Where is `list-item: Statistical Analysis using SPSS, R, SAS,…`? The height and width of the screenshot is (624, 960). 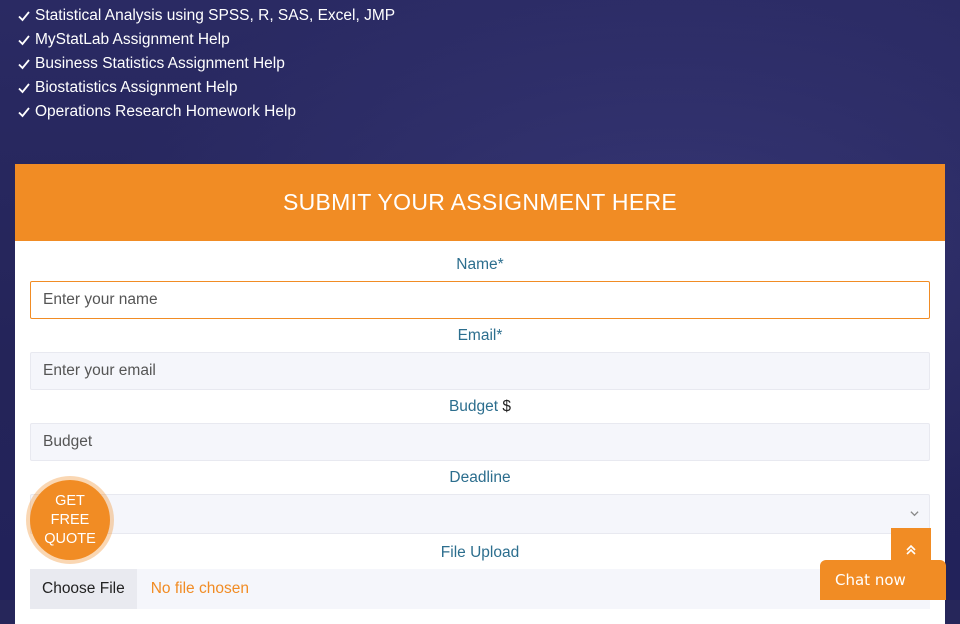
list-item: Statistical Analysis using SPSS, R, SAS,… is located at coordinates (206, 16).